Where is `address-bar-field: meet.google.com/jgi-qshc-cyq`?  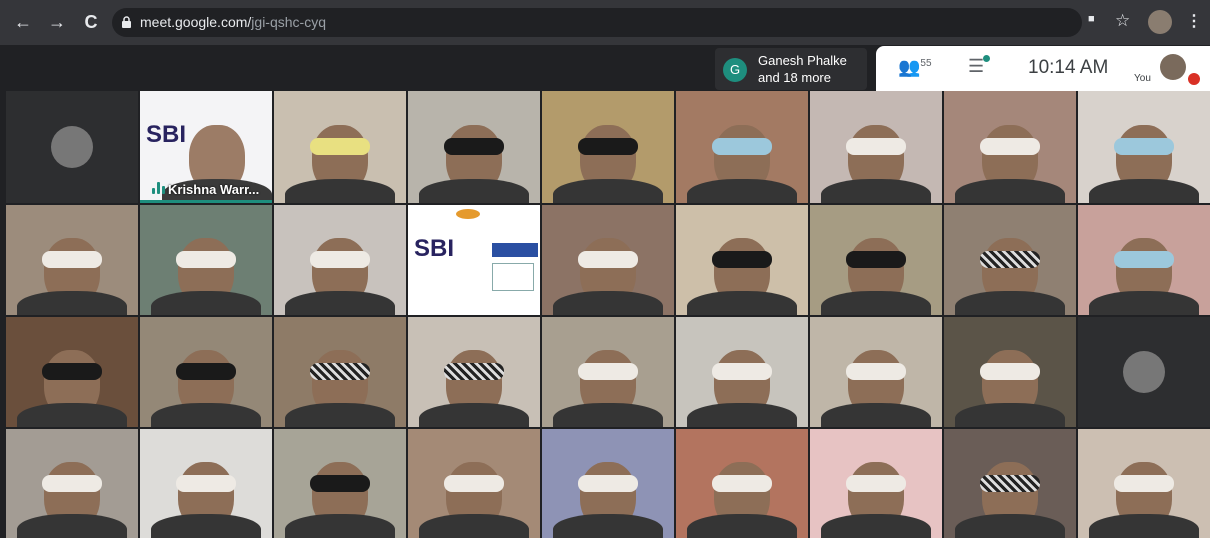
address-bar-field: meet.google.com/jgi-qshc-cyq is located at coordinates (597, 22).